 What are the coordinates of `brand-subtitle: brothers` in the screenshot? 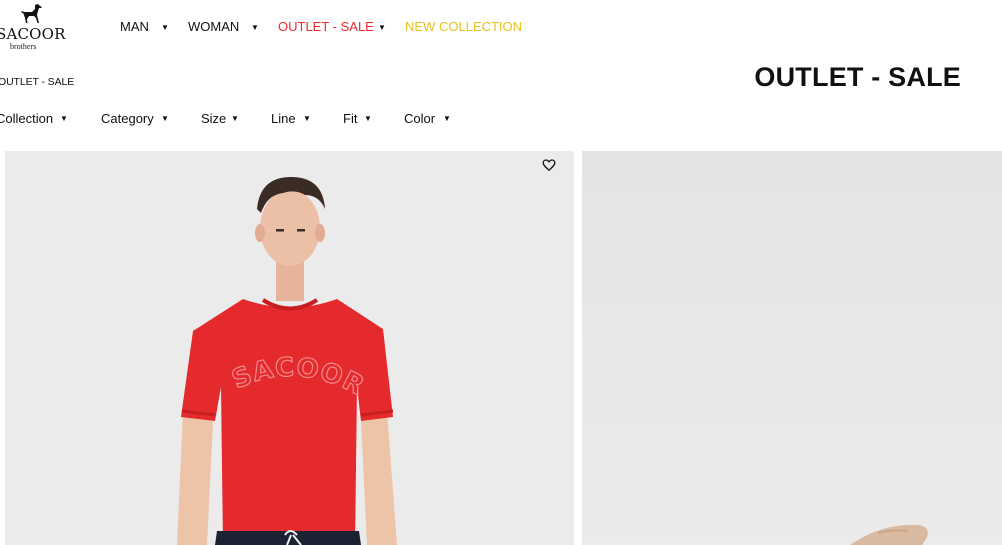 It's located at (23, 46).